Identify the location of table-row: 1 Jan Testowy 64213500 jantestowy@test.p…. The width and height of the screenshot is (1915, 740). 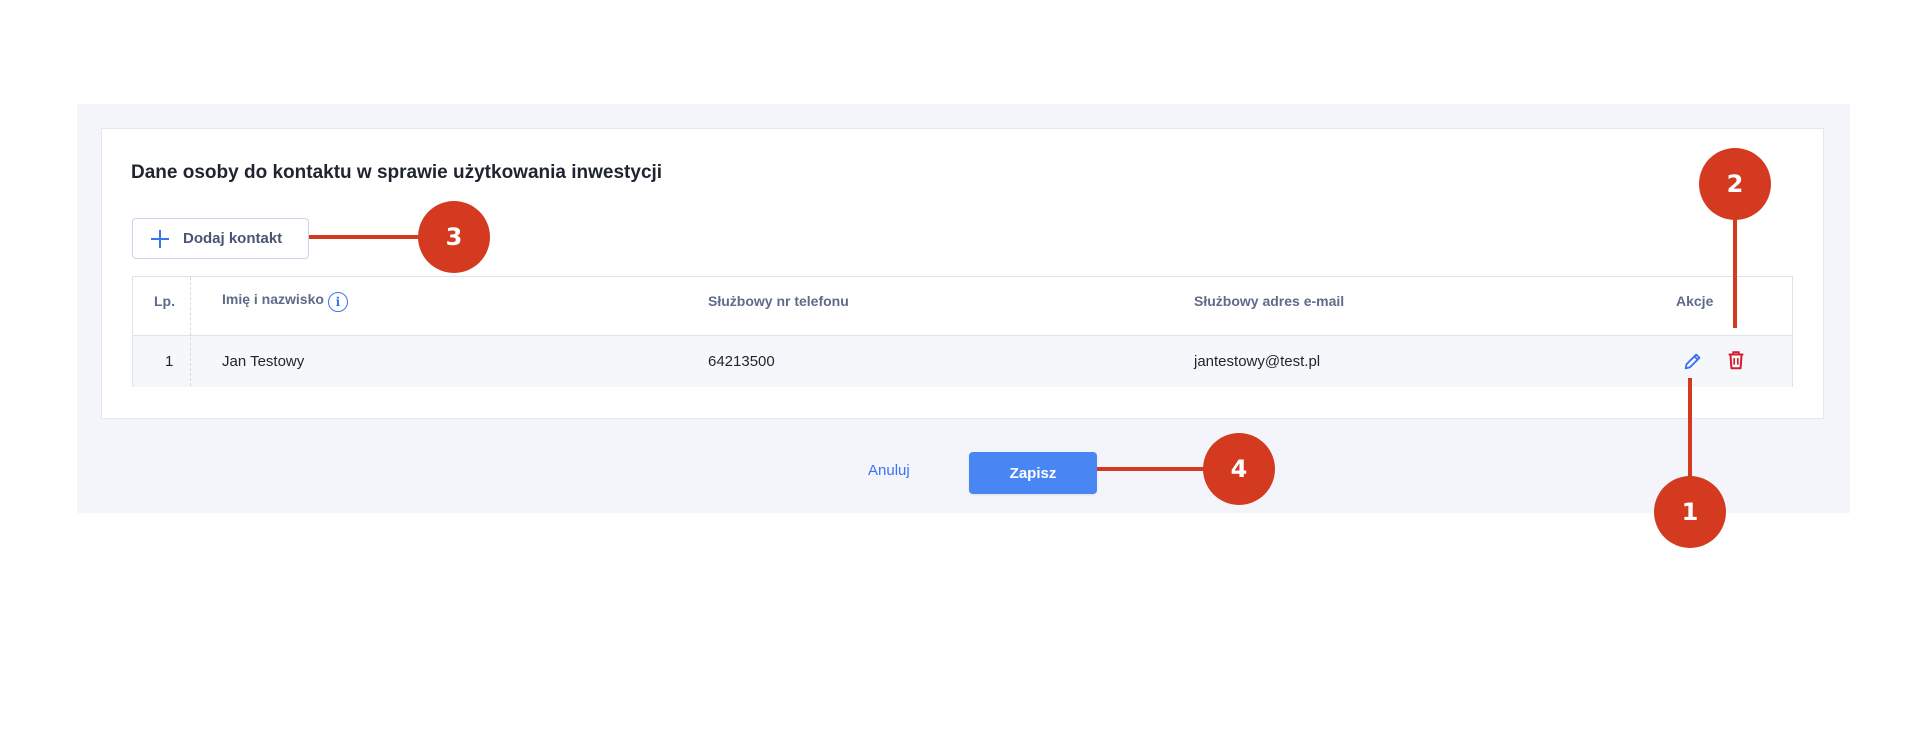
(962, 361).